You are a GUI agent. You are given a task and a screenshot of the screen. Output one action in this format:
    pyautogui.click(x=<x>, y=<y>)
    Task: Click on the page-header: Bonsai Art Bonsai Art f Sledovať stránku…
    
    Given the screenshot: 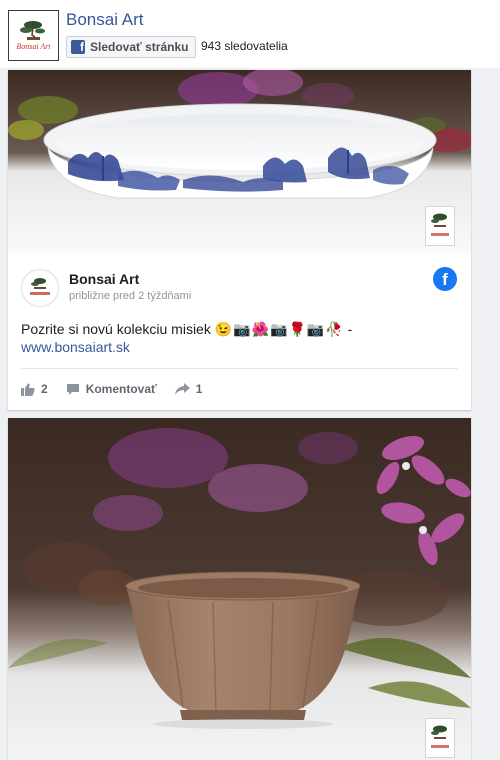 What is the action you would take?
    pyautogui.click(x=250, y=34)
    